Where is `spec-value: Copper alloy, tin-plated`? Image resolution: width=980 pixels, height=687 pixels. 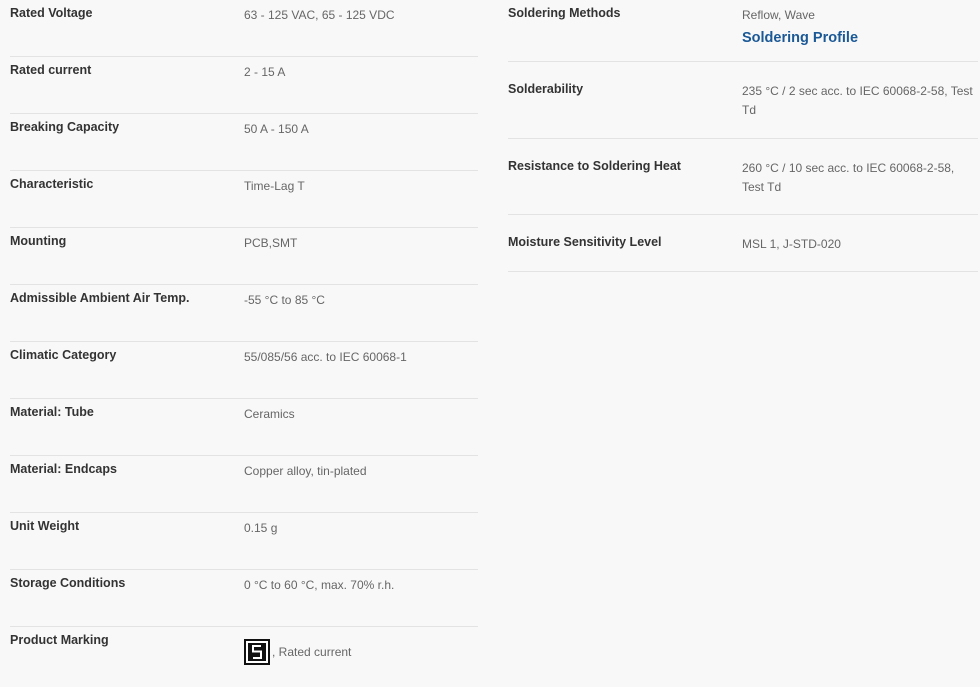 spec-value: Copper alloy, tin-plated is located at coordinates (305, 471).